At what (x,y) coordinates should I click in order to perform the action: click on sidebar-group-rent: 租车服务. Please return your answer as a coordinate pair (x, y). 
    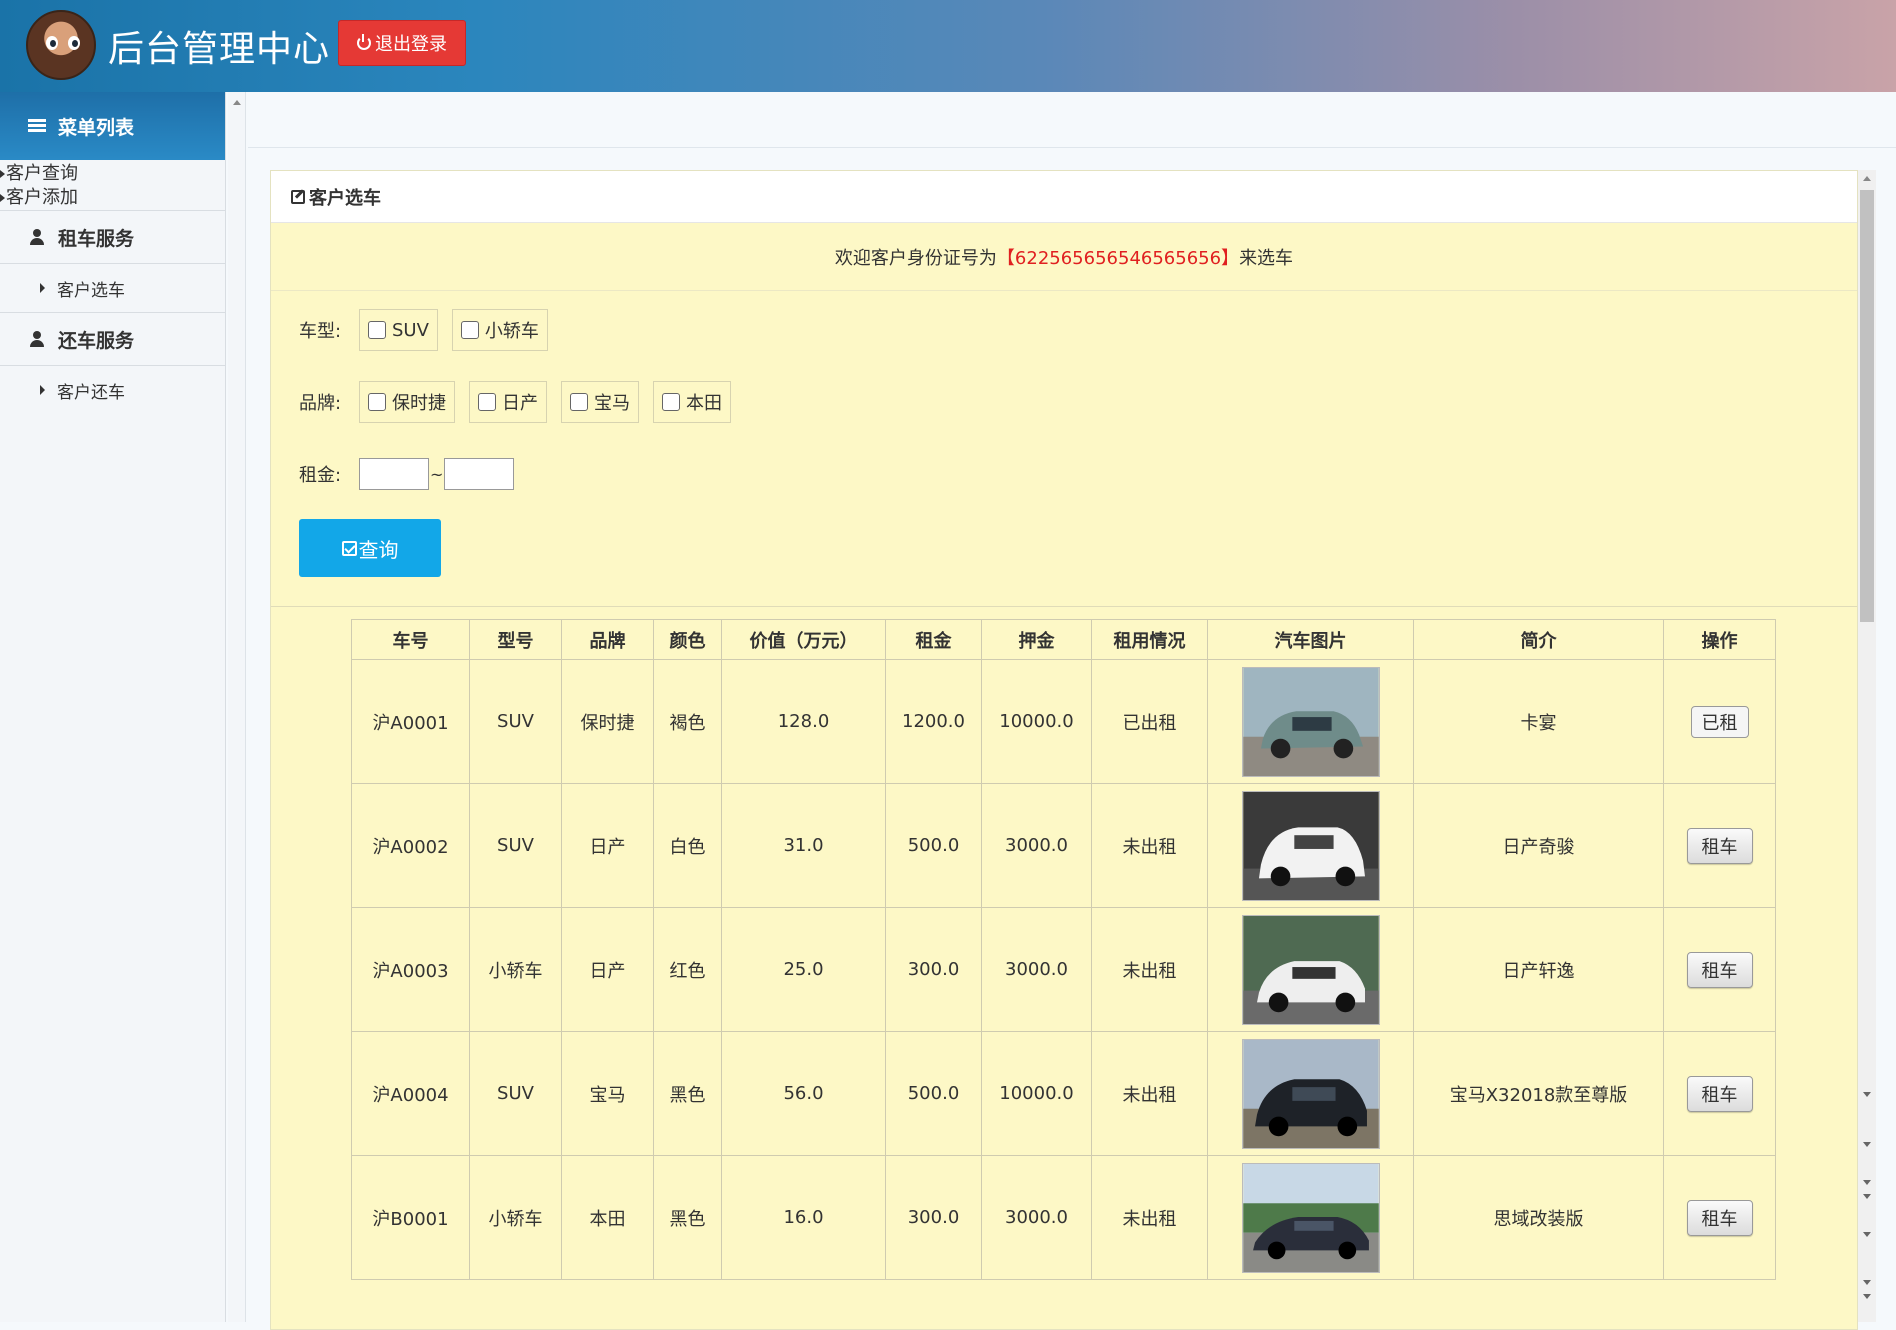
    Looking at the image, I should click on (112, 237).